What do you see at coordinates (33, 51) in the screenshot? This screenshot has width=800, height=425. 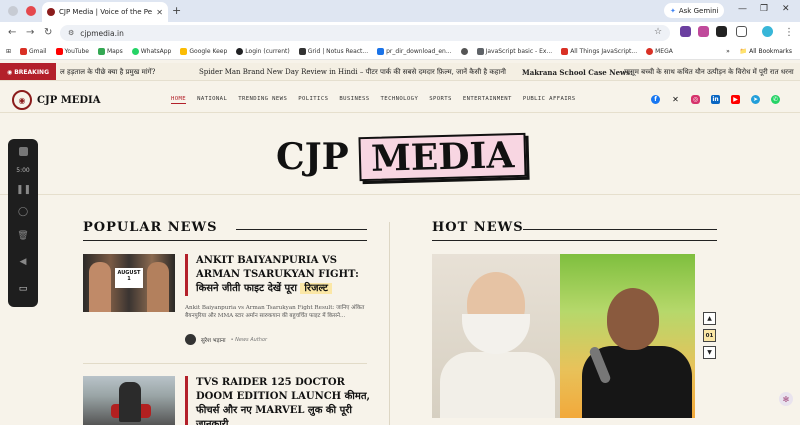 I see `bookmark-item: Gmail` at bounding box center [33, 51].